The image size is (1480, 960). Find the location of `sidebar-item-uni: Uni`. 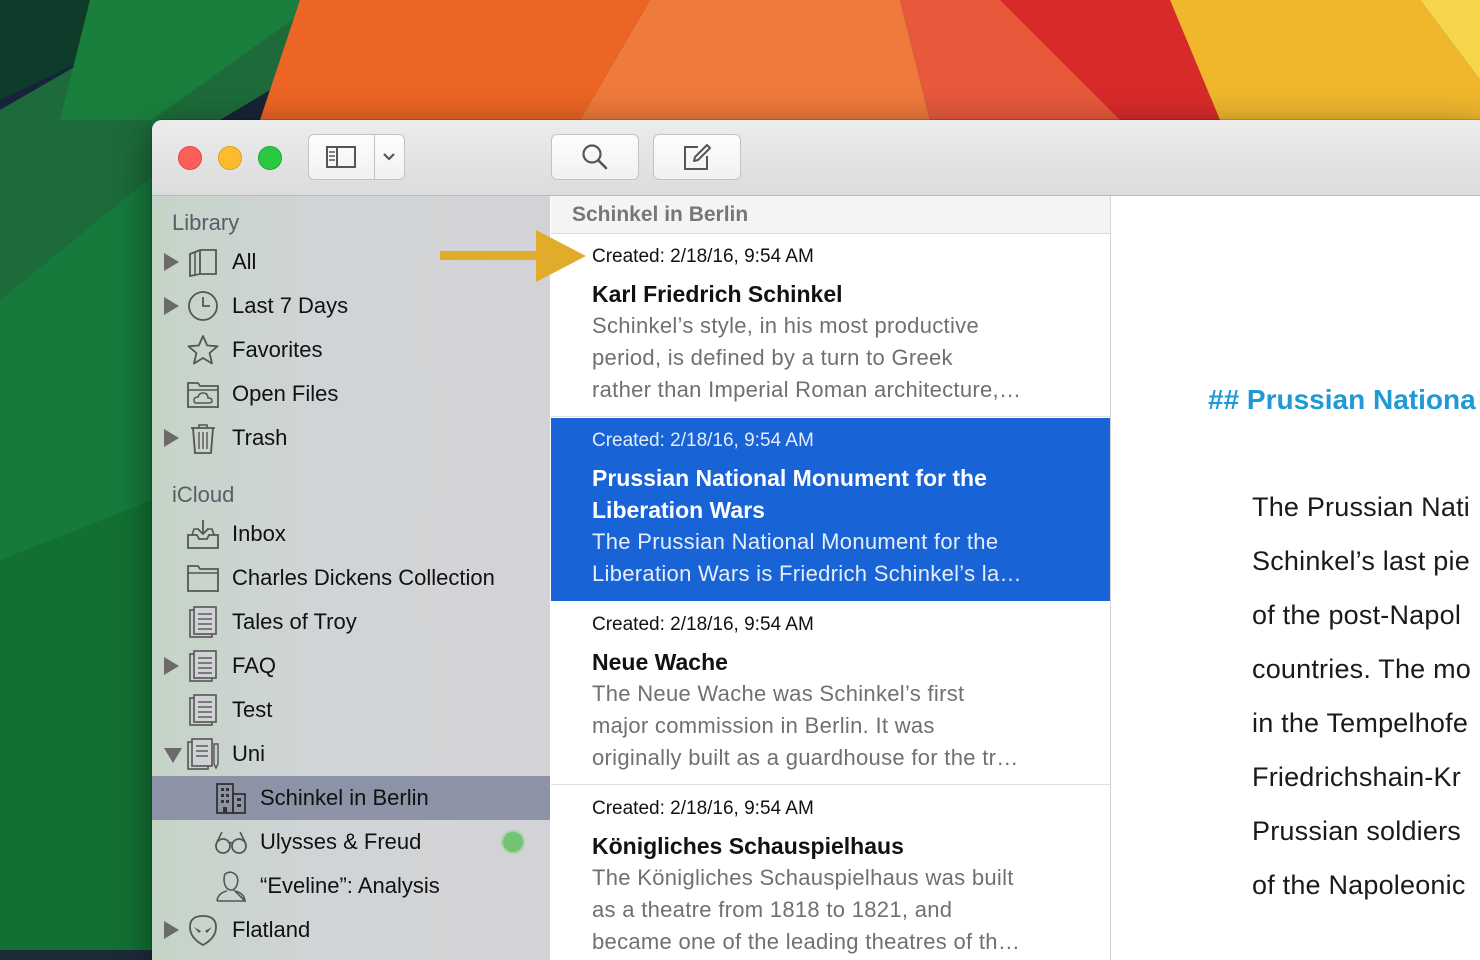

sidebar-item-uni: Uni is located at coordinates (351, 754).